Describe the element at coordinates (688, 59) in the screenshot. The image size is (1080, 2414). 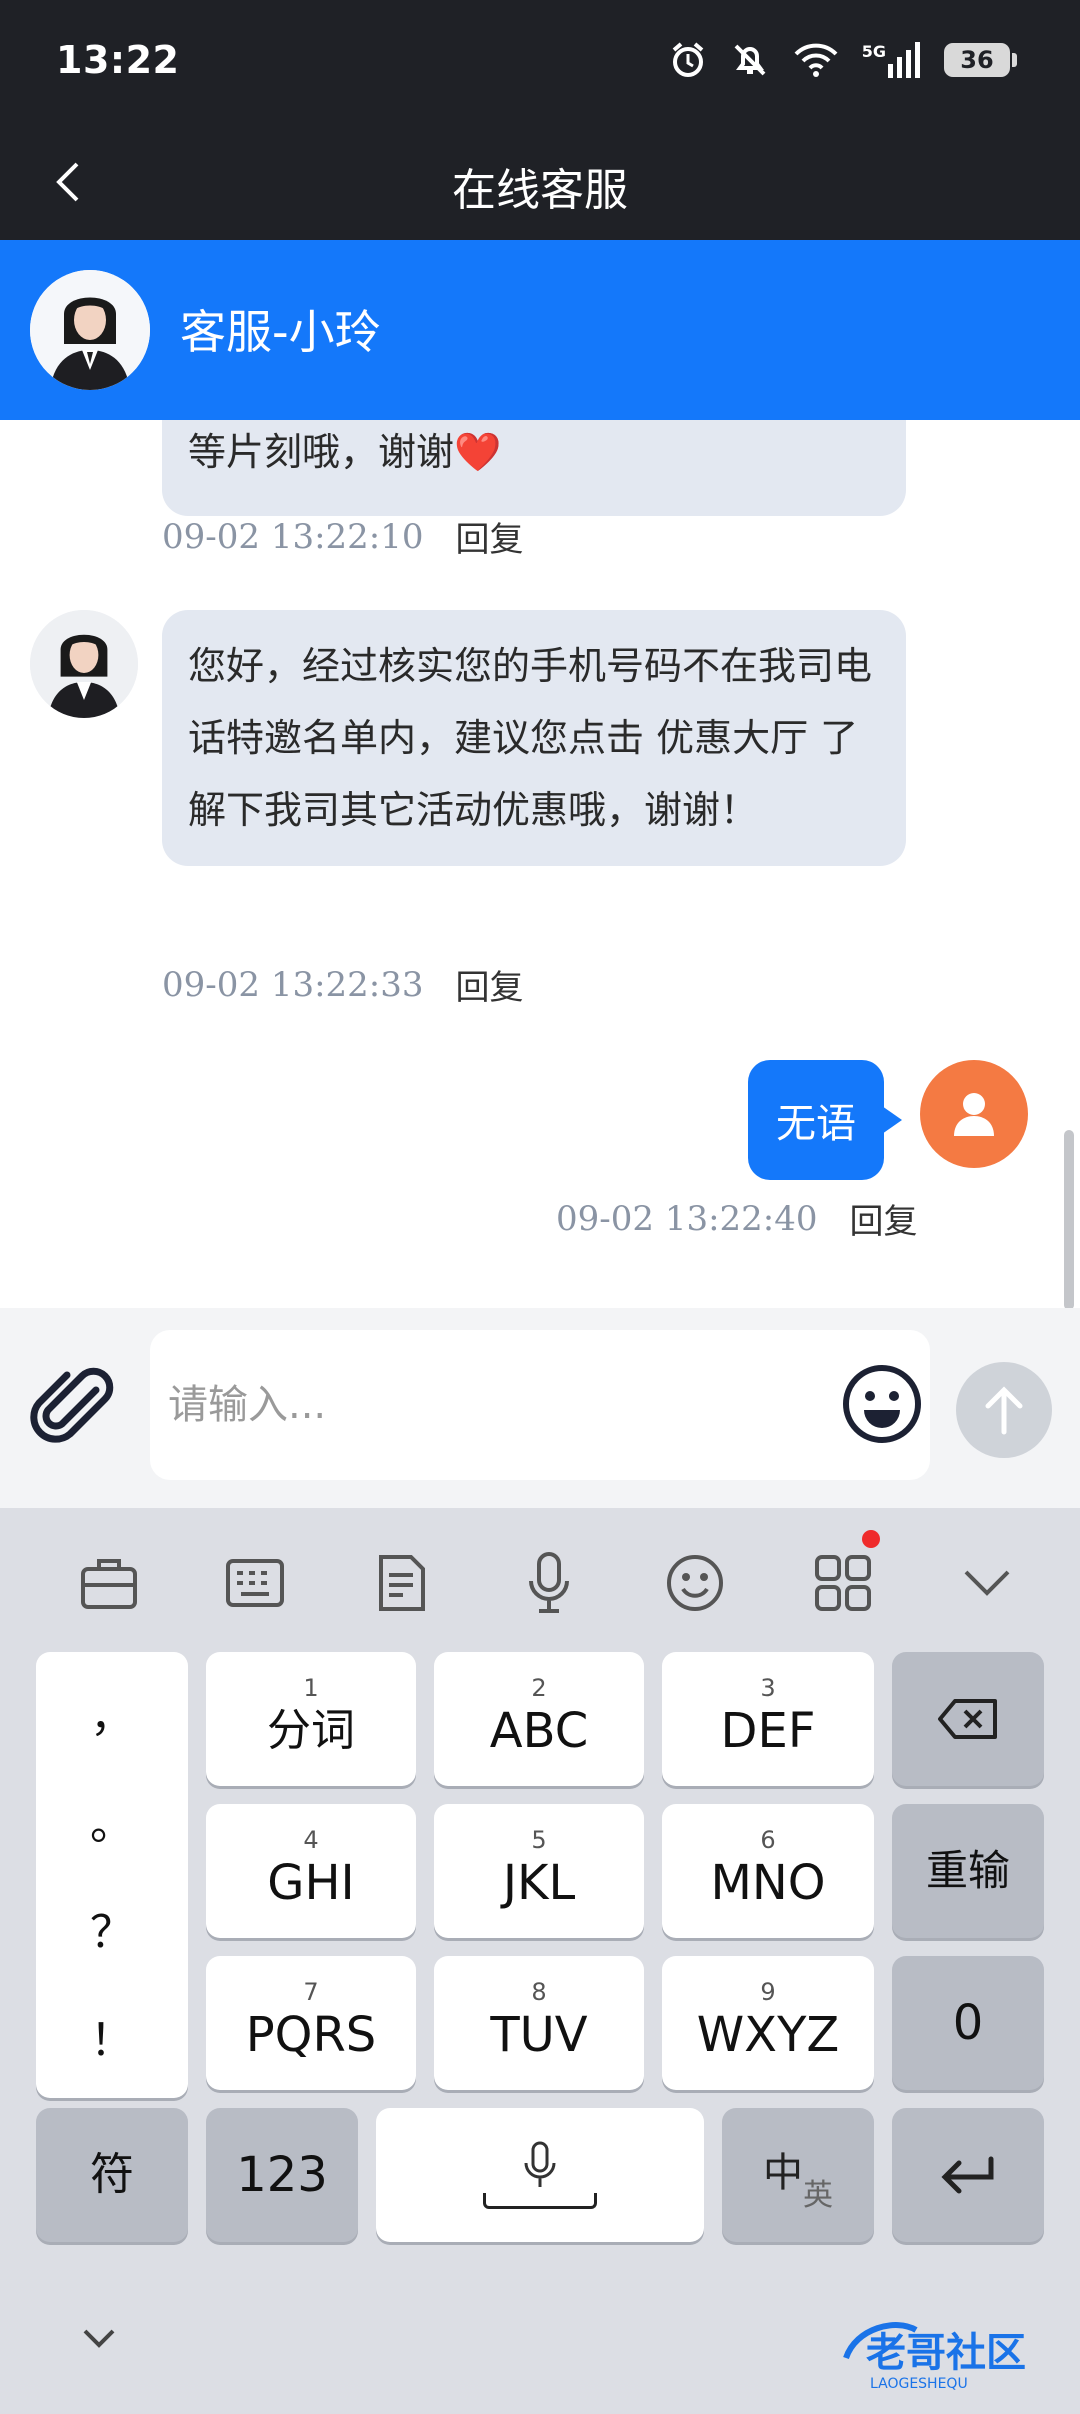
I see `alarm-icon` at that location.